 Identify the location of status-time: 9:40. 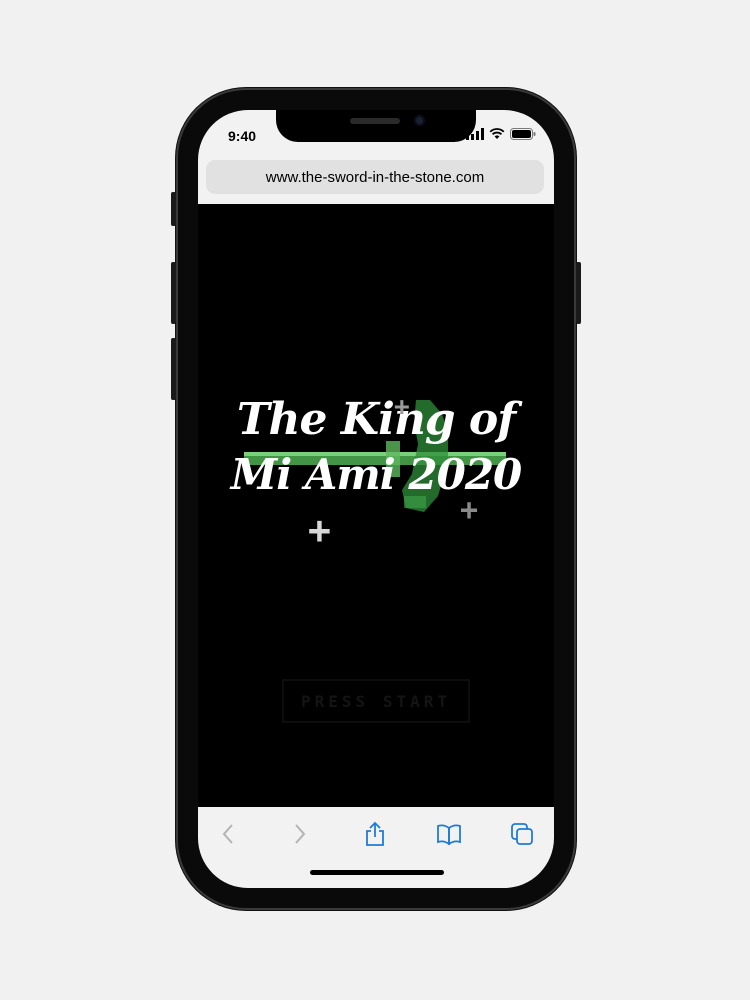
(242, 136).